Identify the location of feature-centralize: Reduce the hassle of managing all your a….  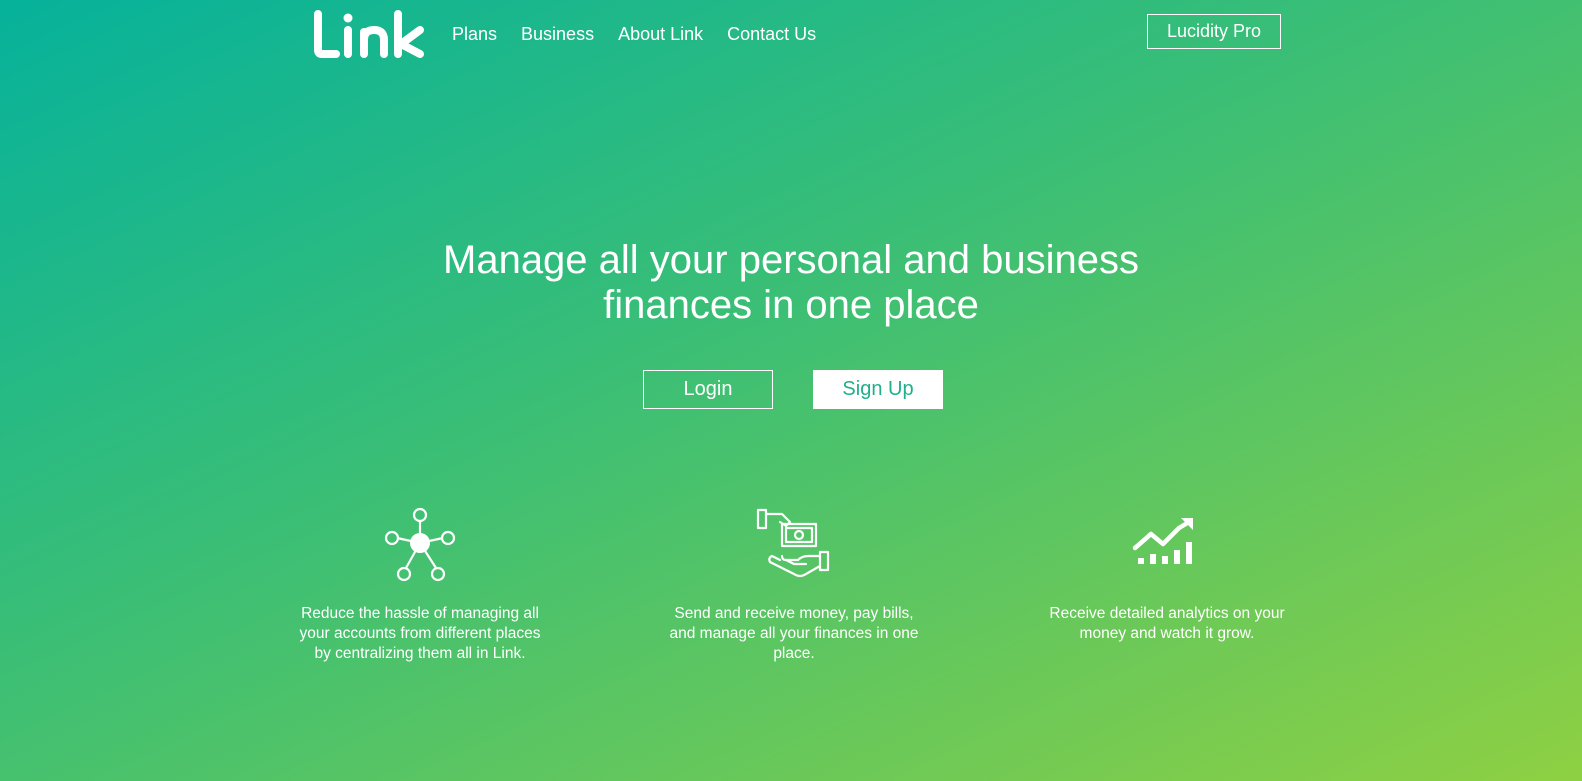
(420, 586).